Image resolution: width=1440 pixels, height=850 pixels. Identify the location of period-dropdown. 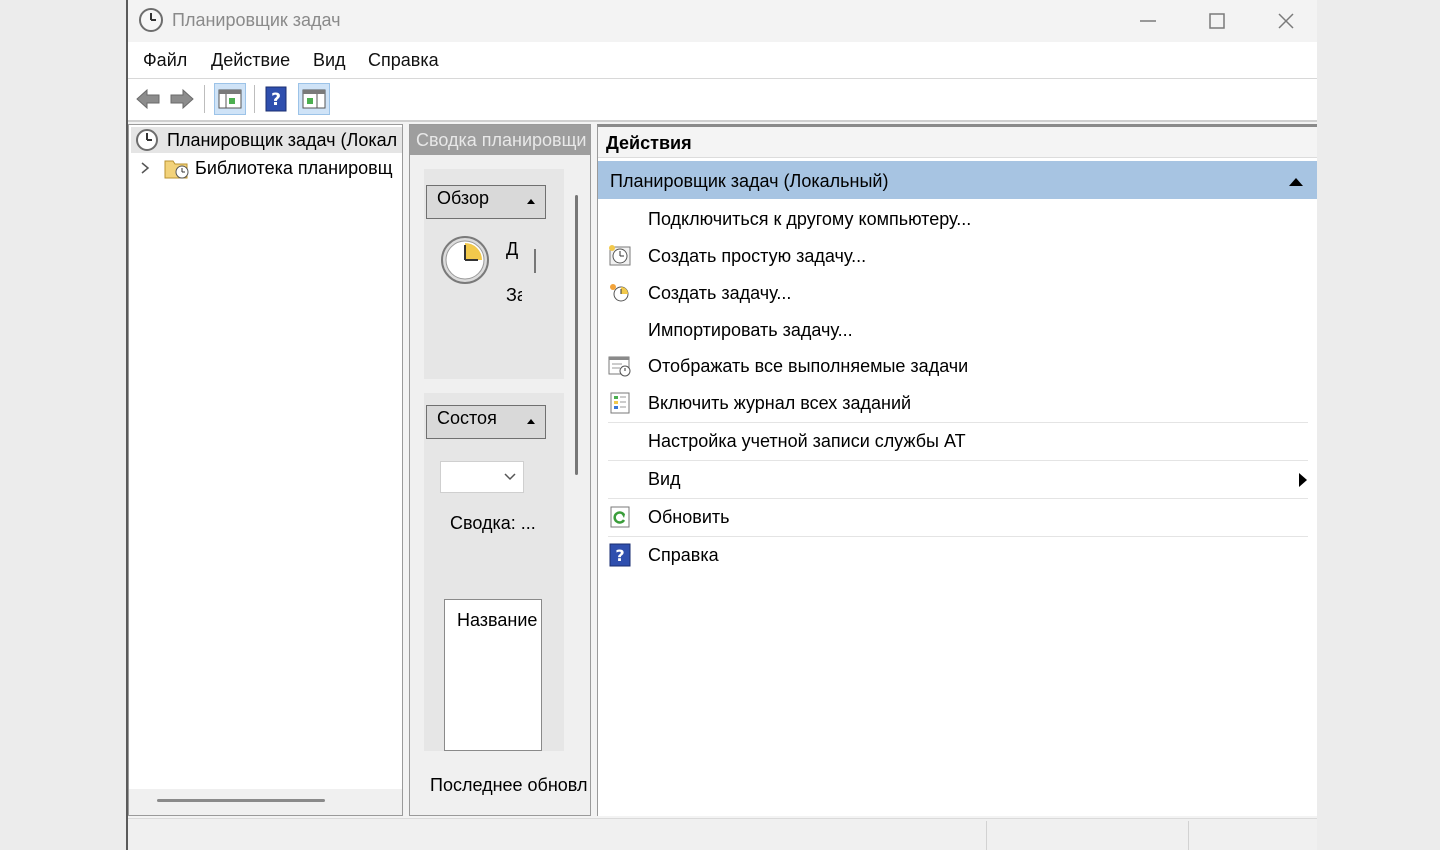
(482, 477).